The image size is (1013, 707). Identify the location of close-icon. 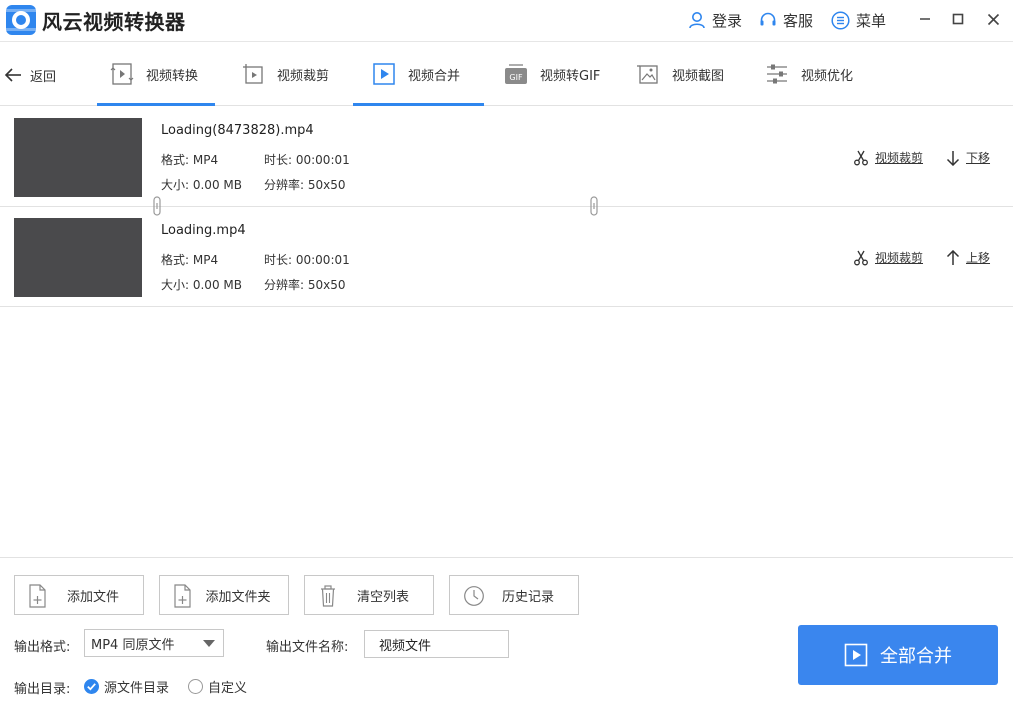
(993, 19).